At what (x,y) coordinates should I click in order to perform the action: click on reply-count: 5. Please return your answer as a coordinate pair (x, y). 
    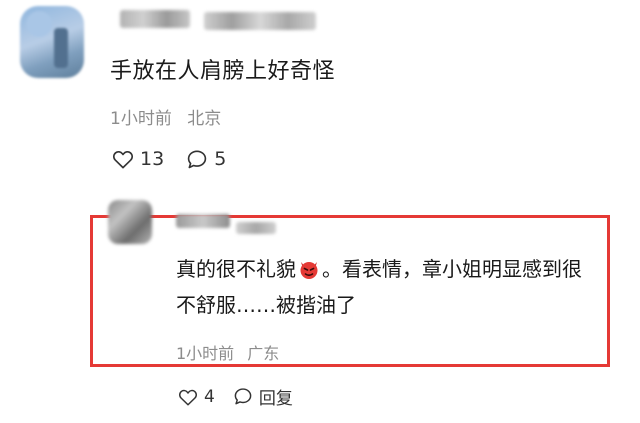
    Looking at the image, I should click on (220, 159).